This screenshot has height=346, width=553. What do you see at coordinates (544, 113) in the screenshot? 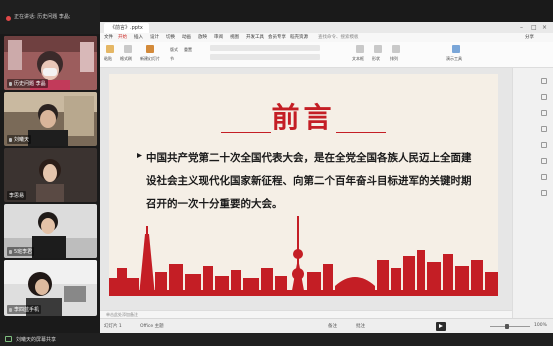
I see `animation-icon` at bounding box center [544, 113].